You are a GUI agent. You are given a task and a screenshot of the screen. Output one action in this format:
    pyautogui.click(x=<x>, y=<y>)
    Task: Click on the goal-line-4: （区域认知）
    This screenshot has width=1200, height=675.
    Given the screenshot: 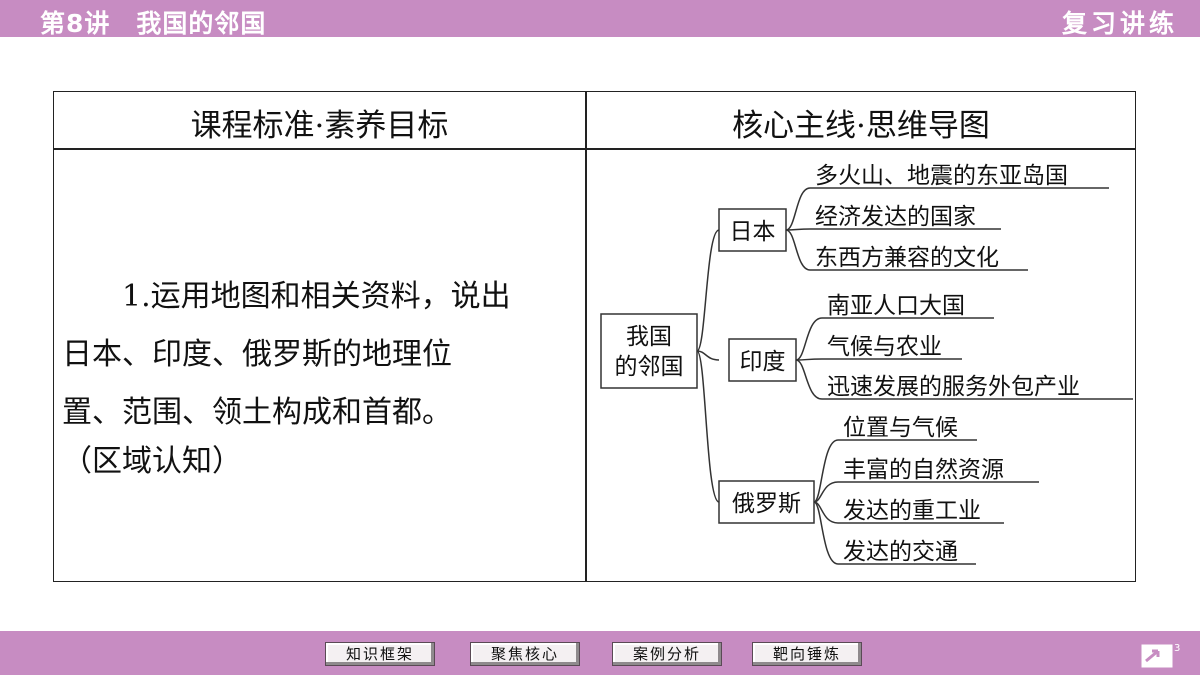 What is the action you would take?
    pyautogui.click(x=152, y=461)
    